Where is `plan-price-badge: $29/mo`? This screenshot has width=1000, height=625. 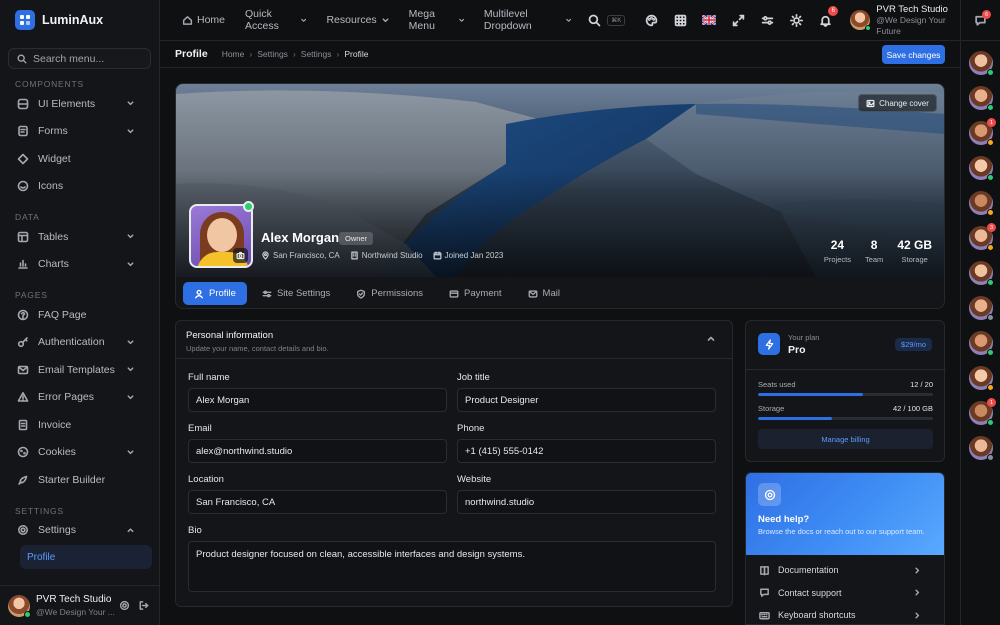 plan-price-badge: $29/mo is located at coordinates (913, 344).